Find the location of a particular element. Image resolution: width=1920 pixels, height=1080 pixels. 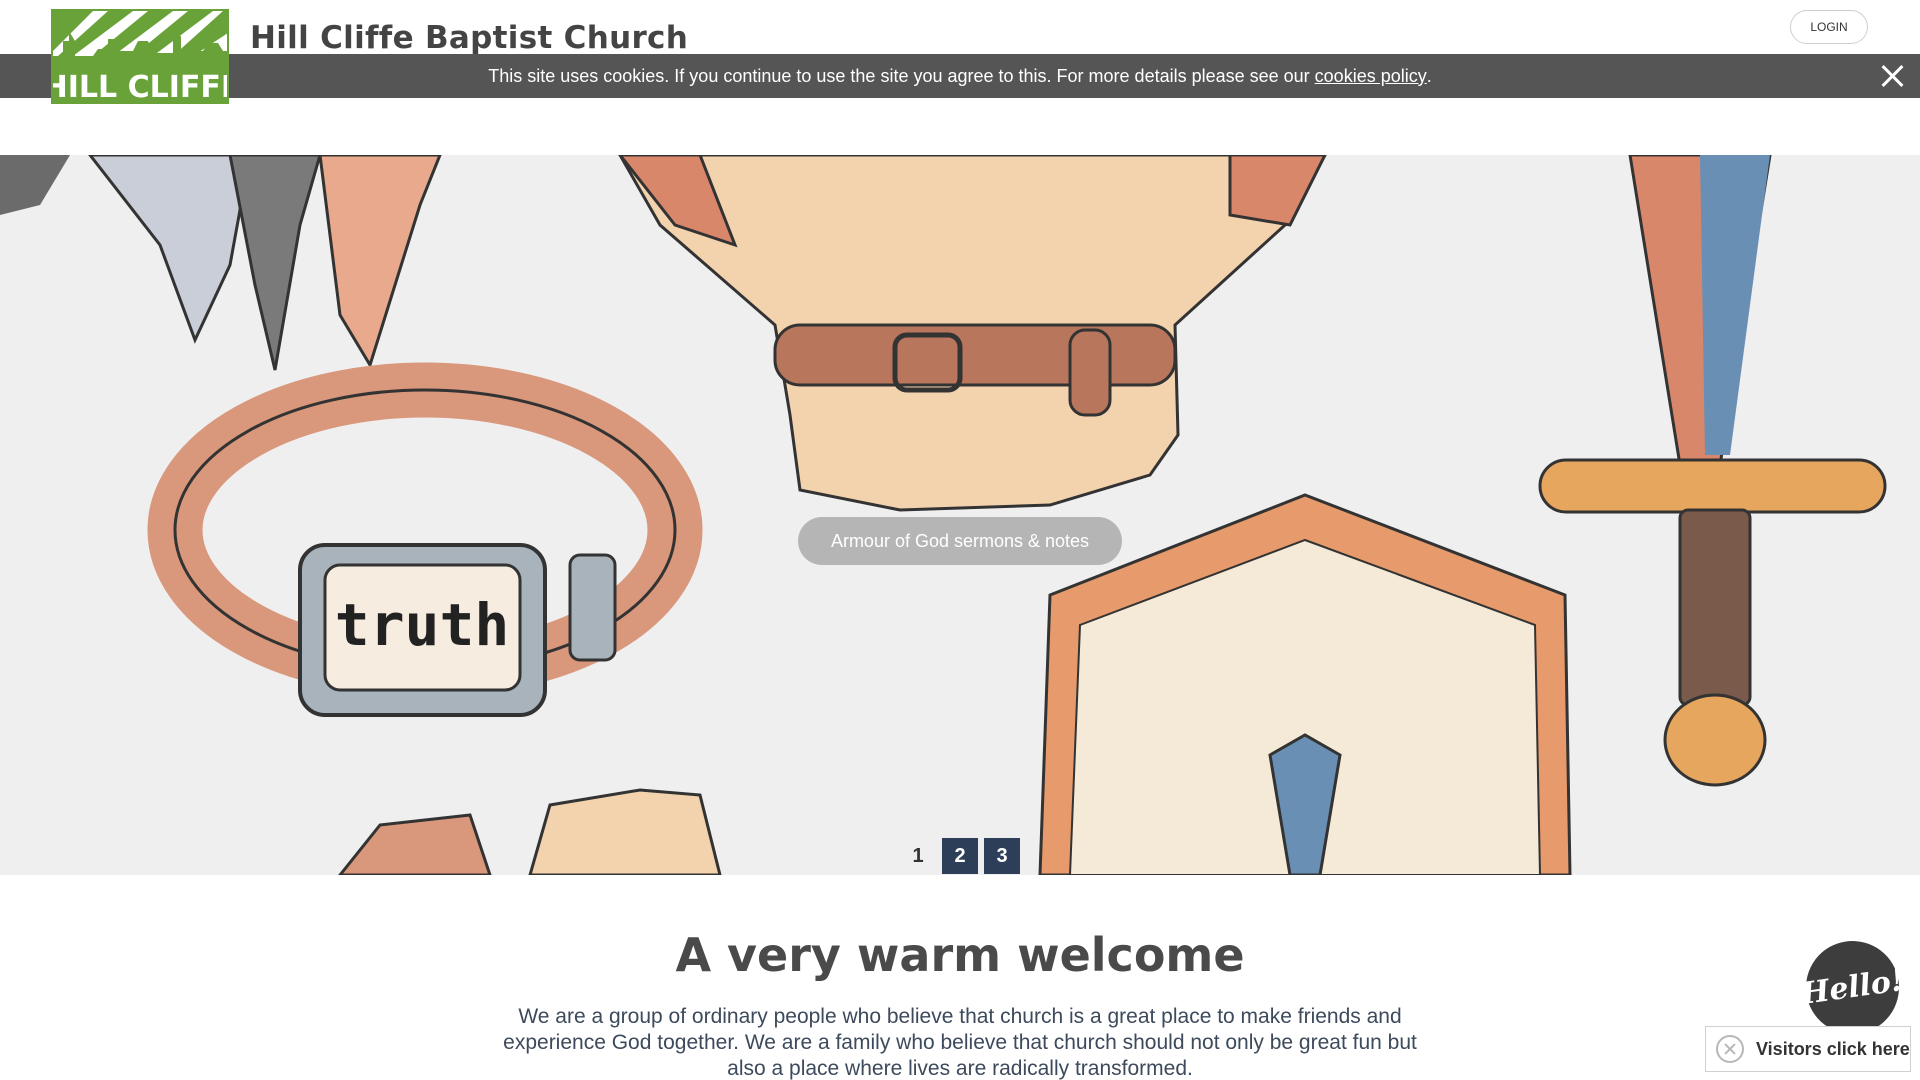

logo-text: HILL CLIFFE is located at coordinates (141, 87).